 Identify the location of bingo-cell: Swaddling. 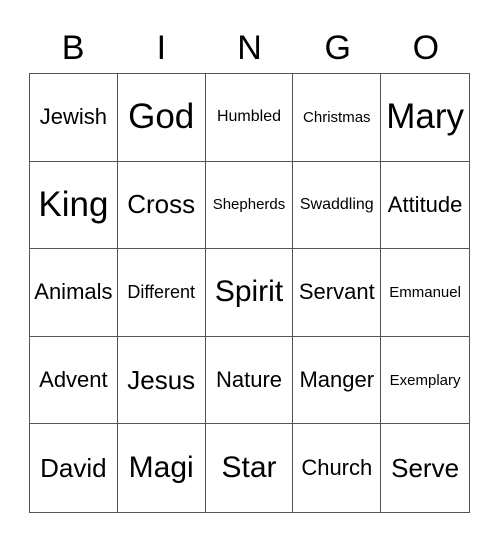
(337, 205).